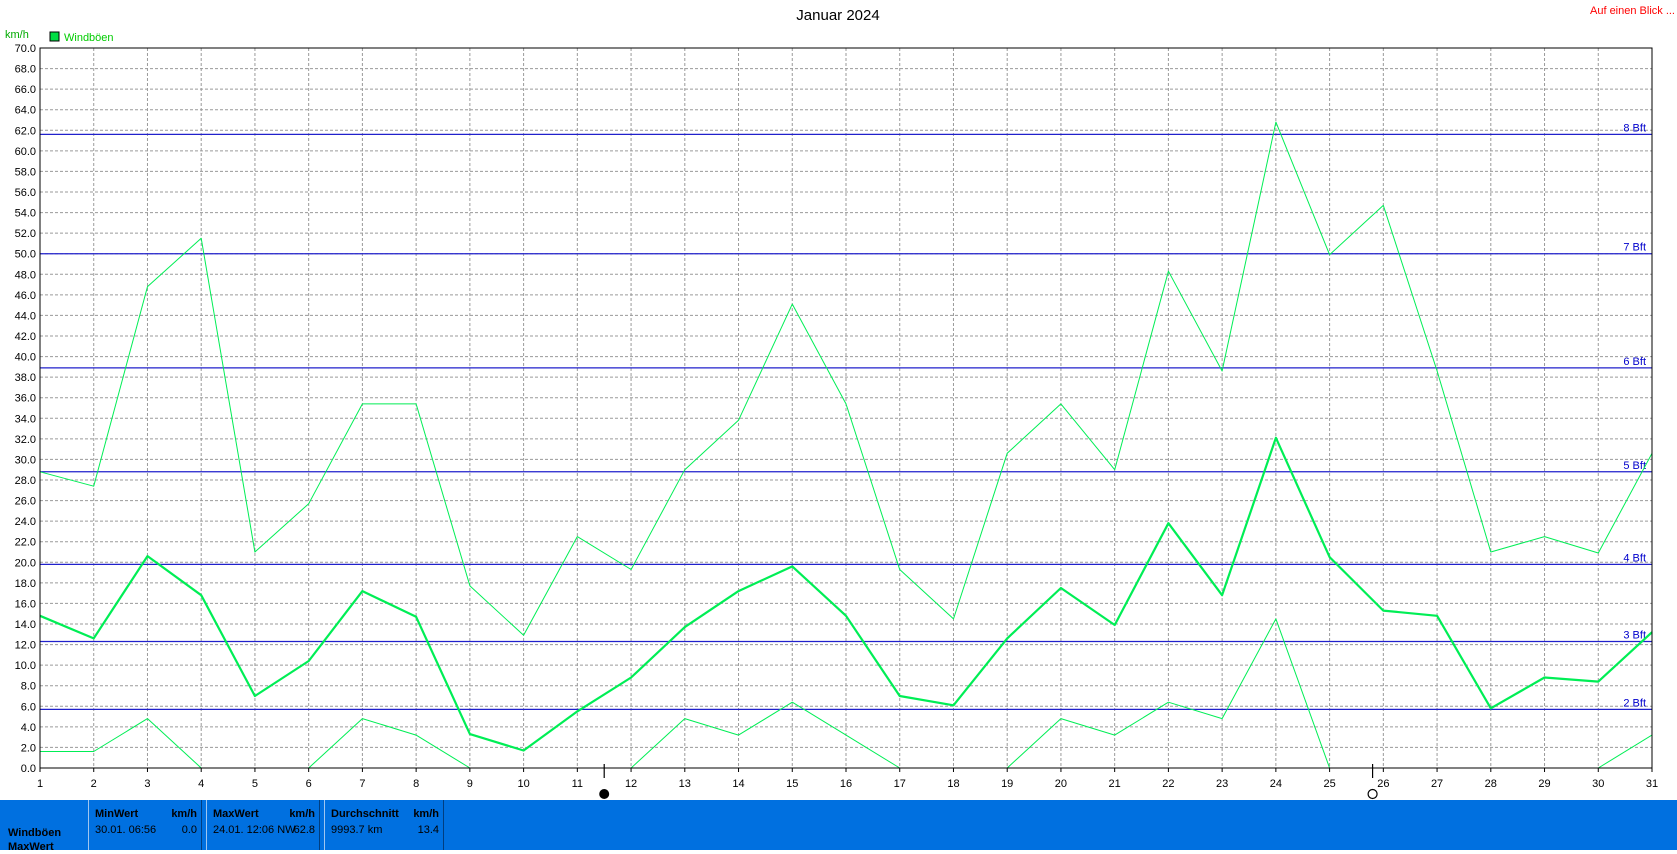 The height and width of the screenshot is (854, 1677). Describe the element at coordinates (577, 784) in the screenshot. I see `x-tick-label: 11` at that location.